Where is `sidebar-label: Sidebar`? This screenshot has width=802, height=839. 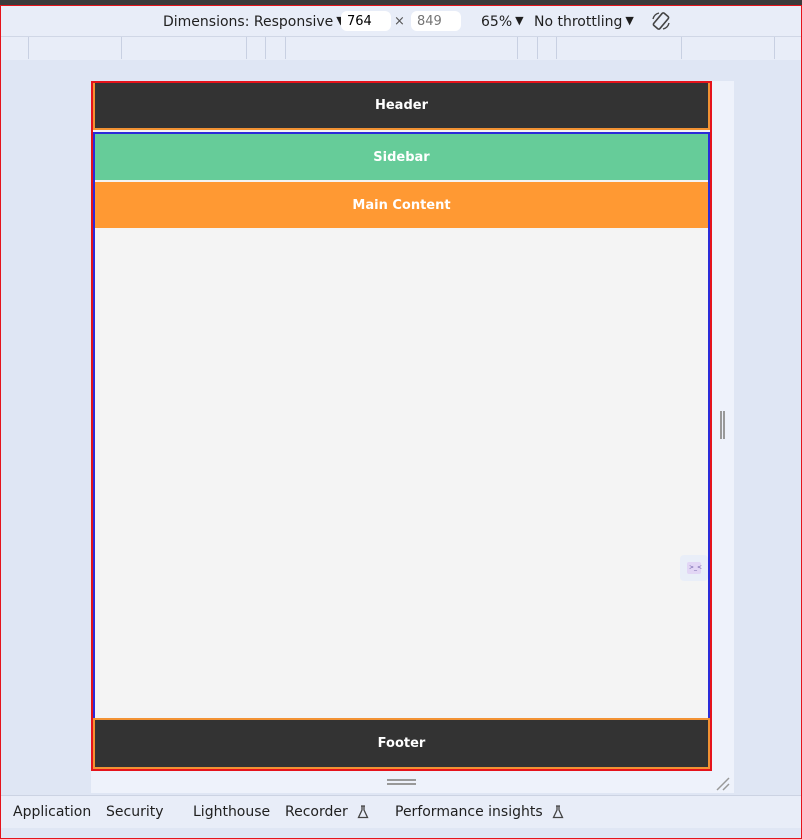
sidebar-label: Sidebar is located at coordinates (401, 157).